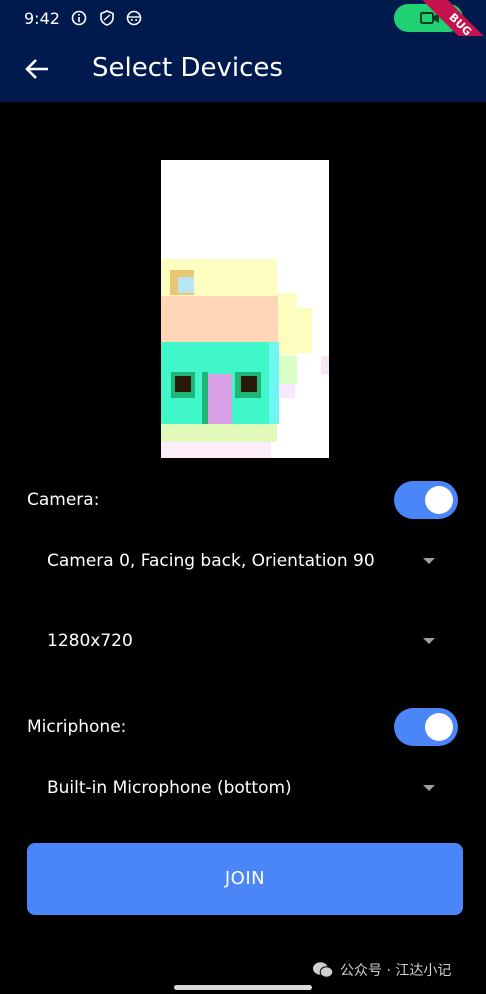 This screenshot has height=994, width=486. What do you see at coordinates (439, 500) in the screenshot?
I see `camera-toggle-knob` at bounding box center [439, 500].